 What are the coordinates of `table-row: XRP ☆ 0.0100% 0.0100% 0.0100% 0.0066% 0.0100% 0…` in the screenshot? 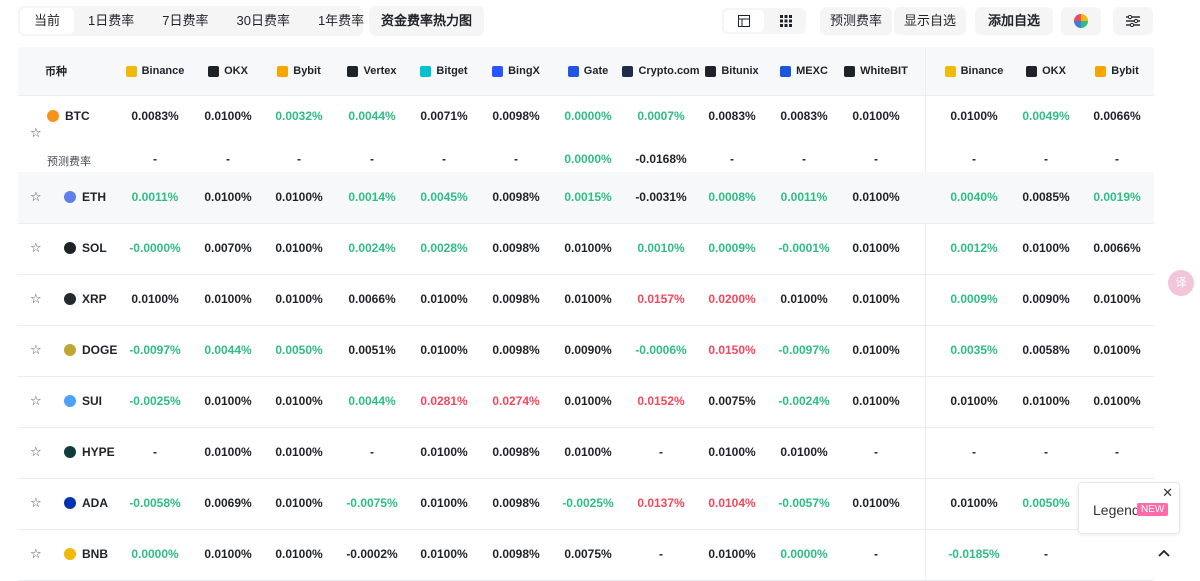 It's located at (586, 300).